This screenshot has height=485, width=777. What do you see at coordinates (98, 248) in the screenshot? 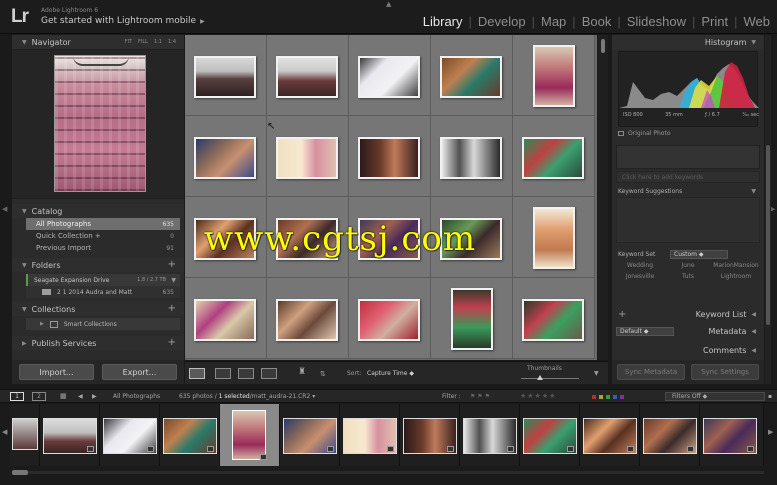
I see `catalog-previous-import: Previous Import 91` at bounding box center [98, 248].